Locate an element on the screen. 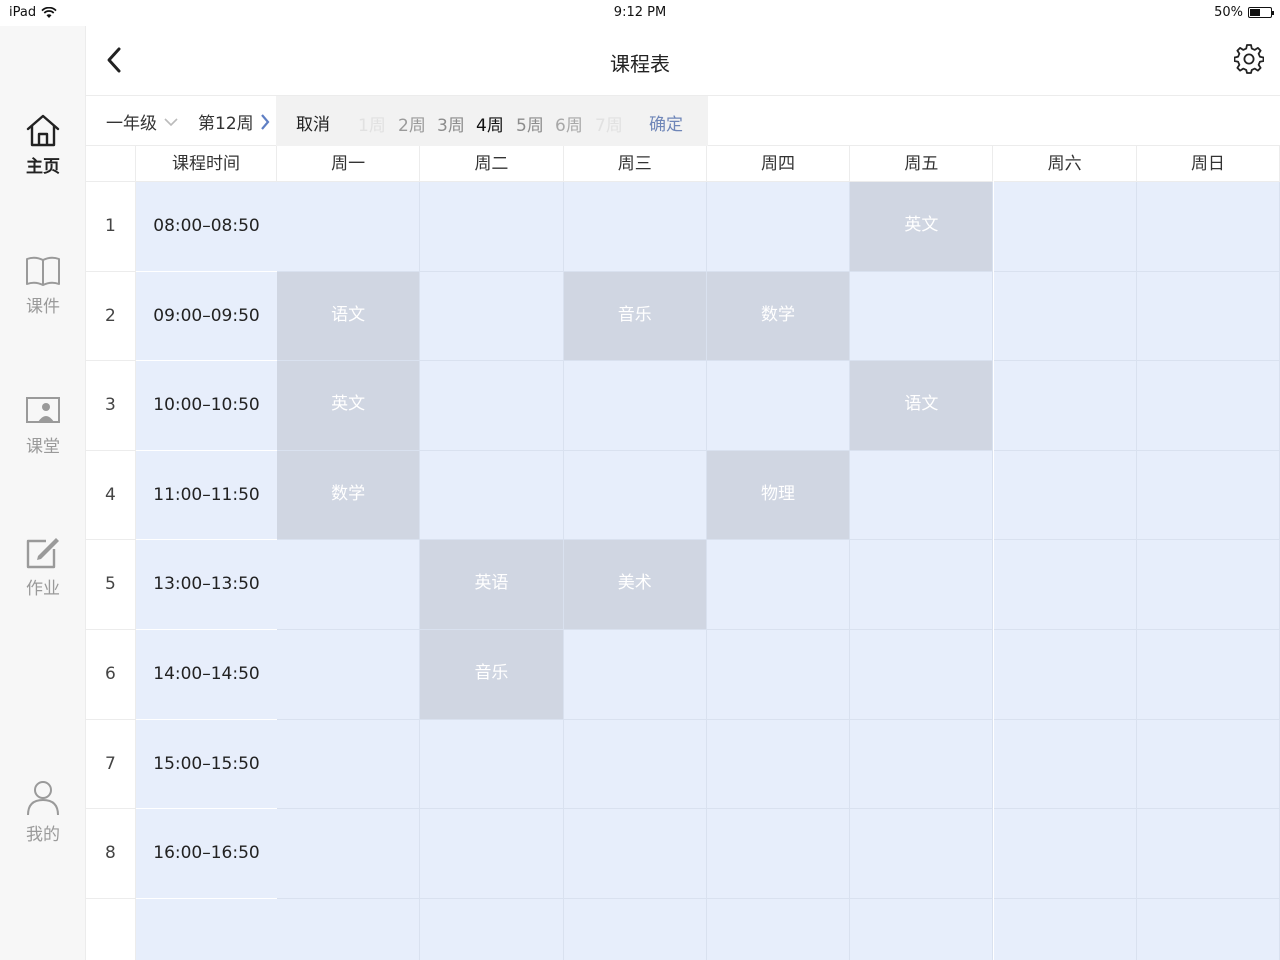 The height and width of the screenshot is (960, 1280). week-option: 7周 is located at coordinates (609, 123).